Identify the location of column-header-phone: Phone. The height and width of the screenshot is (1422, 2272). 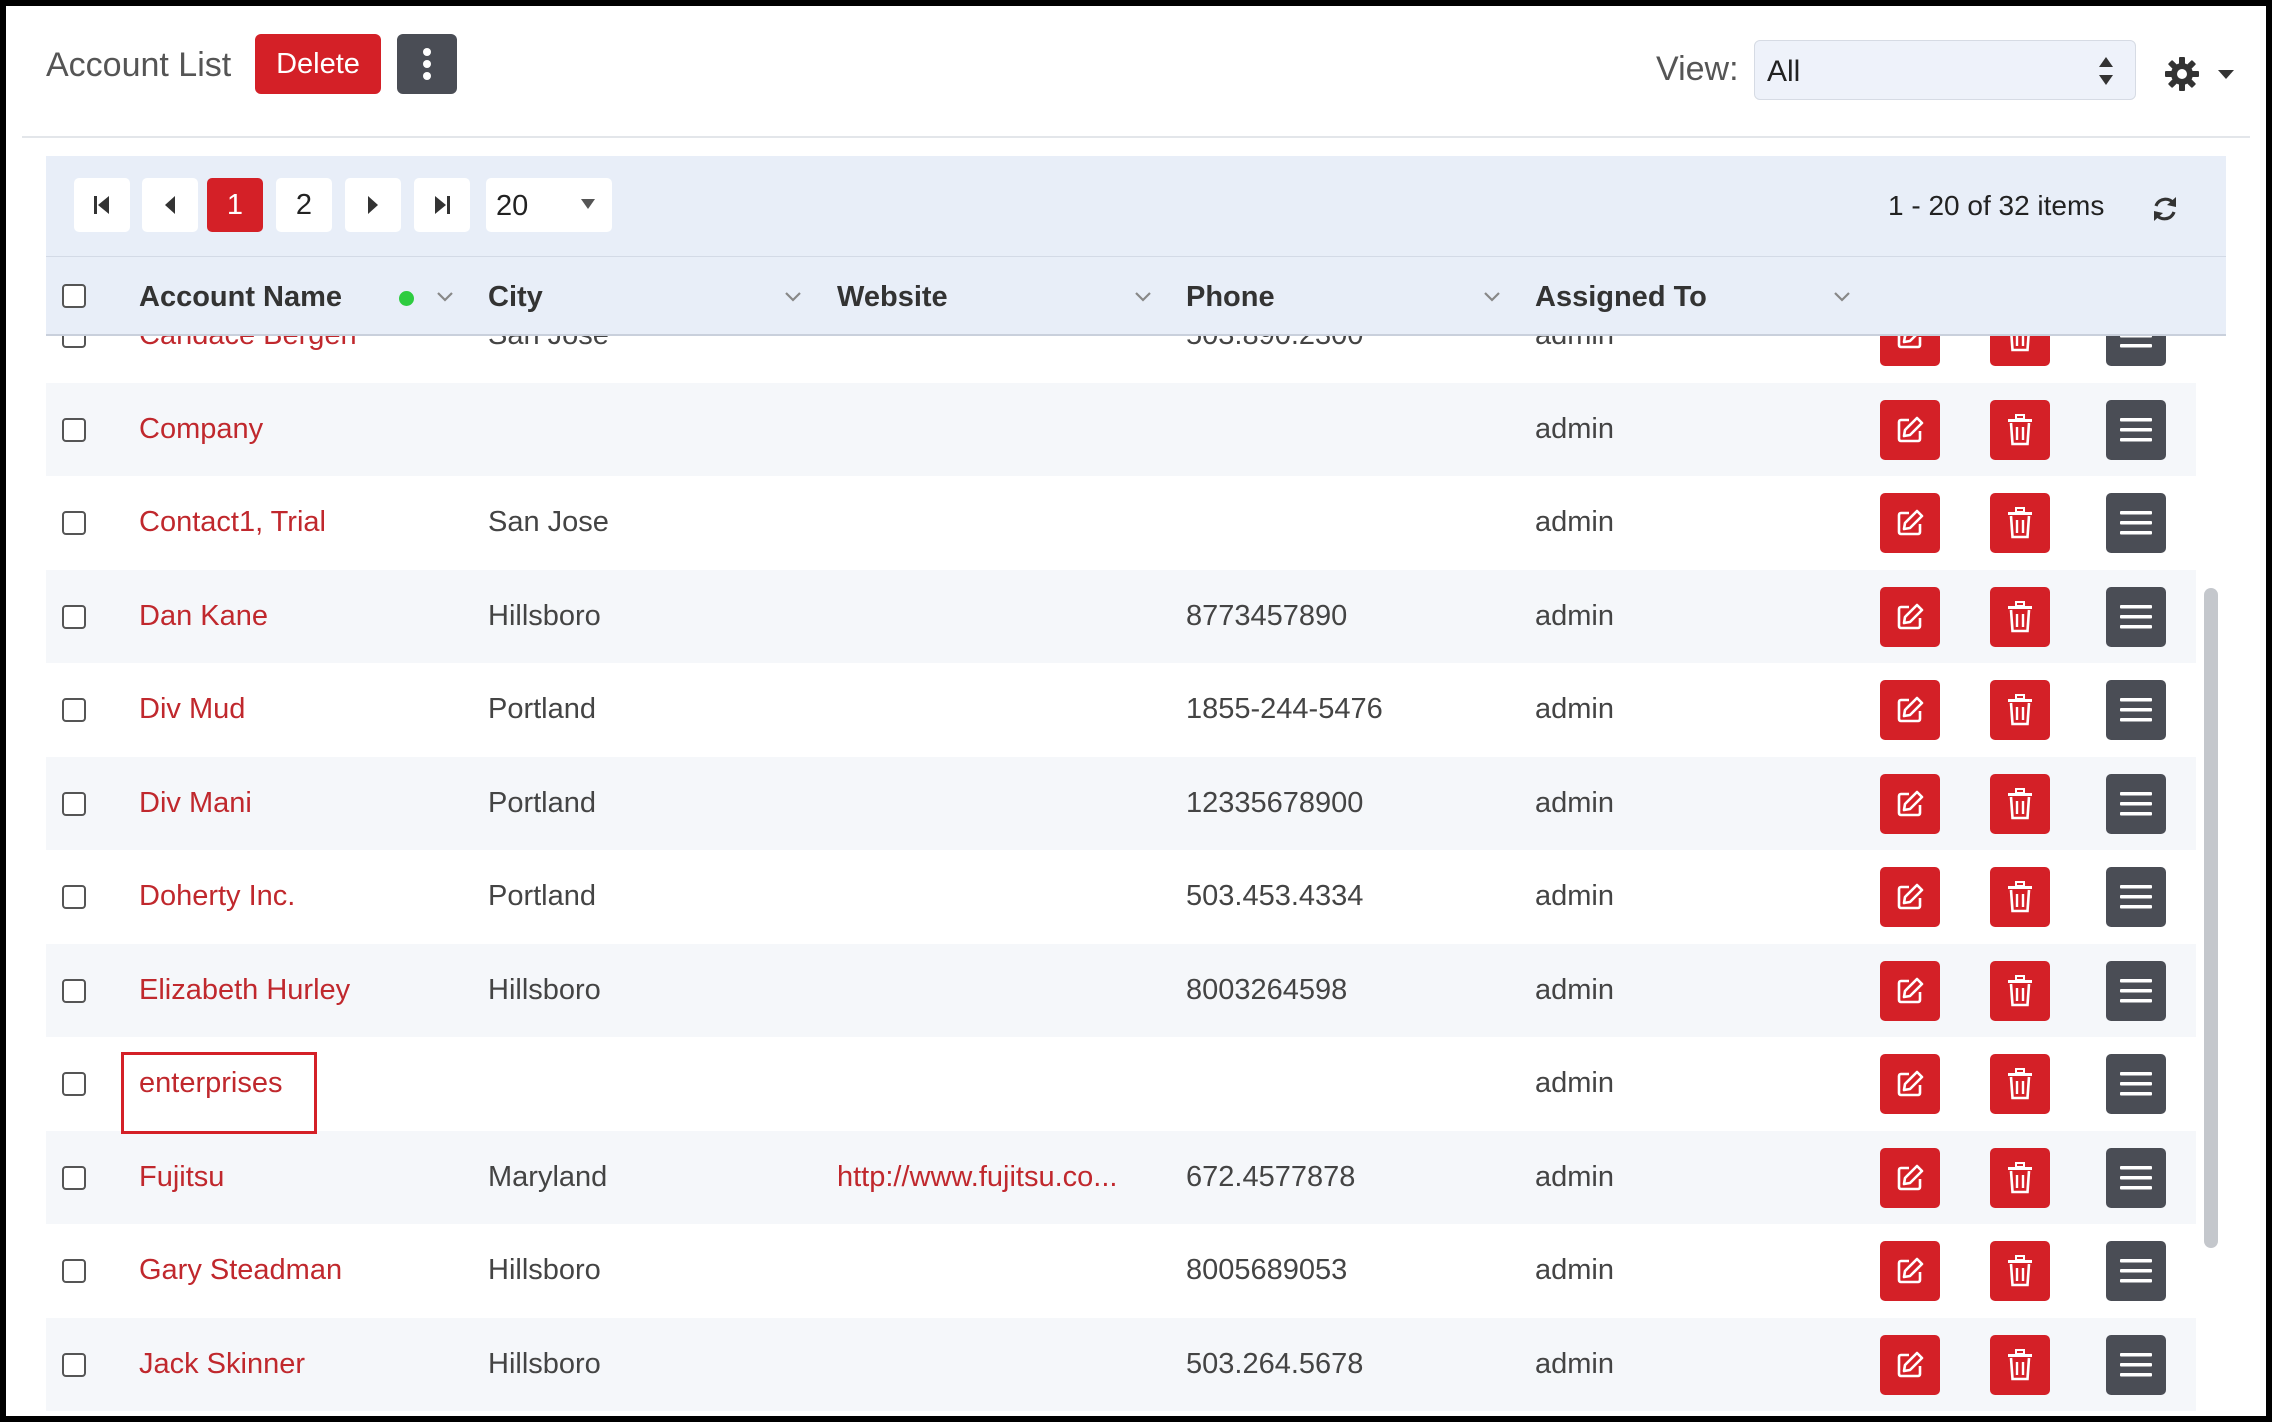
(1230, 297).